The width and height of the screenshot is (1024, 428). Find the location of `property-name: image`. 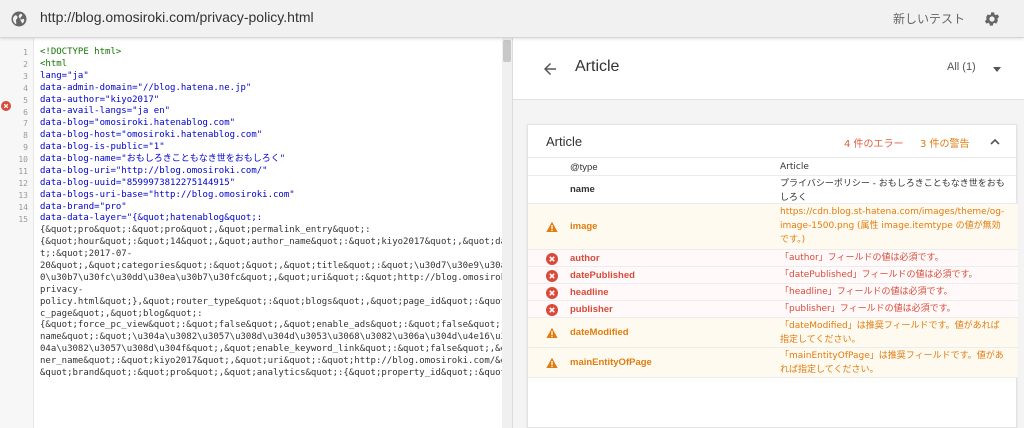

property-name: image is located at coordinates (584, 226).